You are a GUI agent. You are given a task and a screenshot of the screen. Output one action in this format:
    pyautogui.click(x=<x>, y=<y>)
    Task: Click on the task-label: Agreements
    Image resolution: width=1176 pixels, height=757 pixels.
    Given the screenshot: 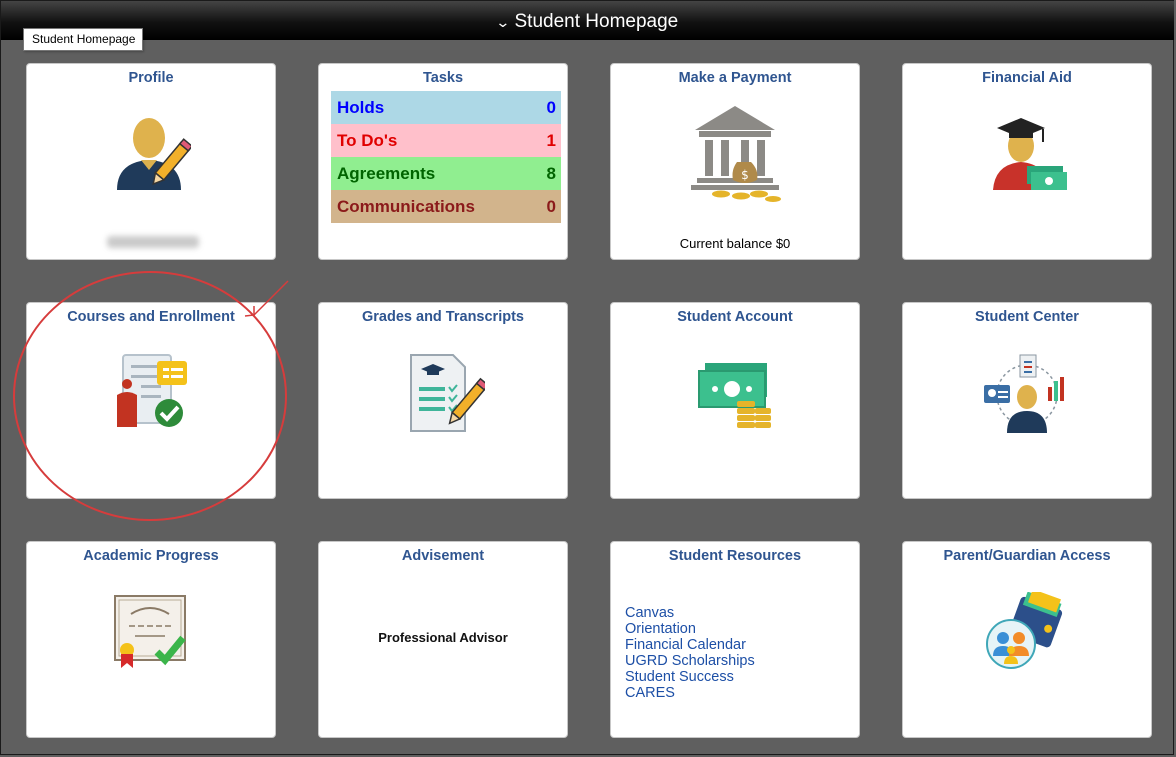 What is the action you would take?
    pyautogui.click(x=386, y=173)
    